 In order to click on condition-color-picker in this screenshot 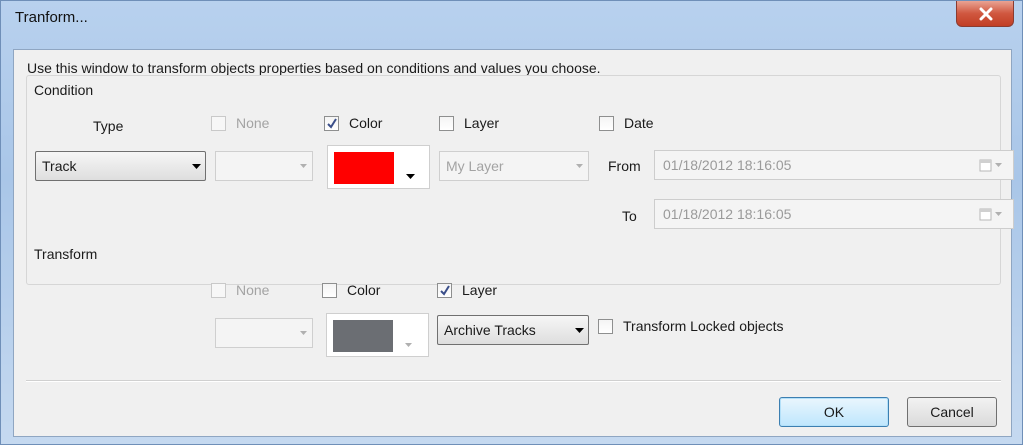, I will do `click(378, 167)`.